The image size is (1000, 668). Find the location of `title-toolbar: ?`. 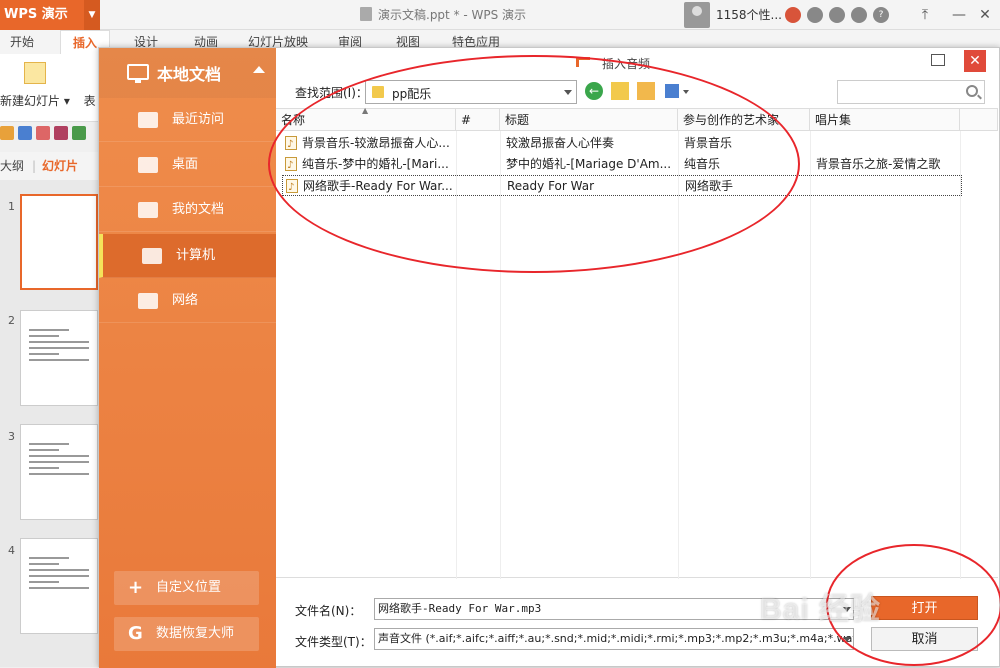

title-toolbar: ? is located at coordinates (837, 15).